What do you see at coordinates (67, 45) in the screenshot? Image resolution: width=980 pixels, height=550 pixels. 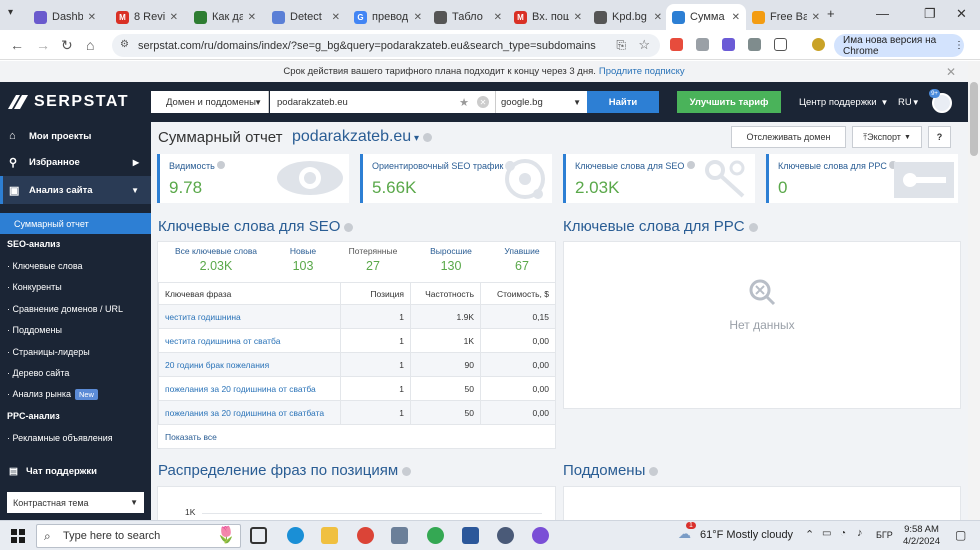 I see `reload-icon: ↻` at bounding box center [67, 45].